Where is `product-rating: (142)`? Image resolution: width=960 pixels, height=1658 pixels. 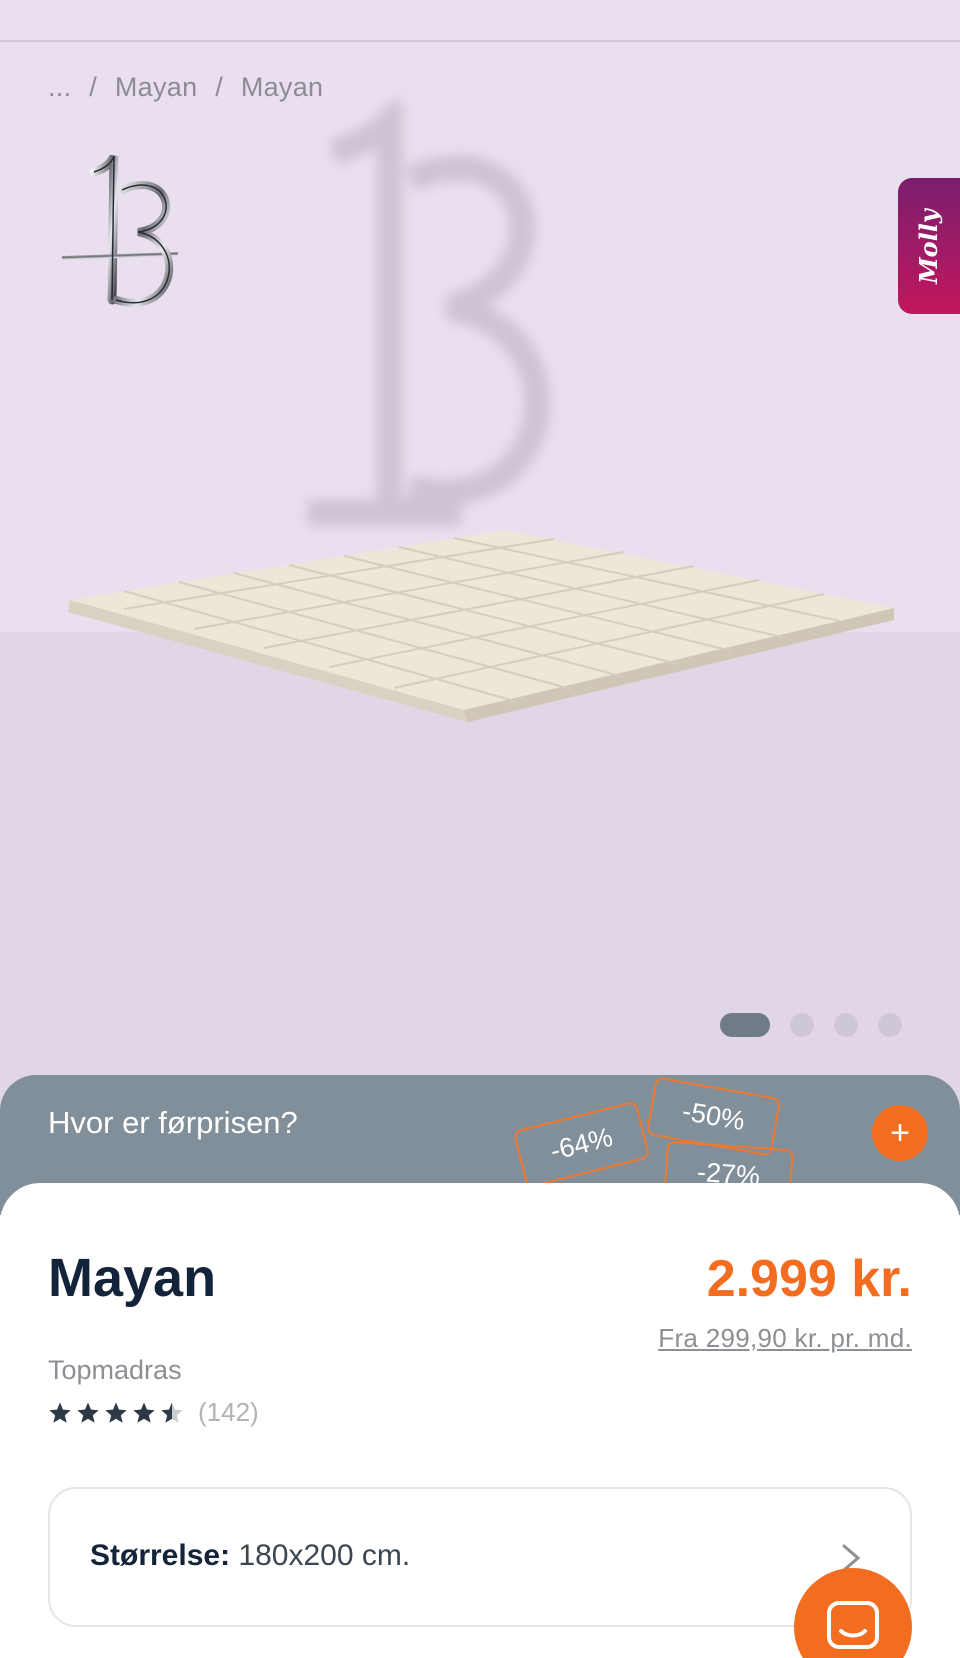
product-rating: (142) is located at coordinates (153, 1412).